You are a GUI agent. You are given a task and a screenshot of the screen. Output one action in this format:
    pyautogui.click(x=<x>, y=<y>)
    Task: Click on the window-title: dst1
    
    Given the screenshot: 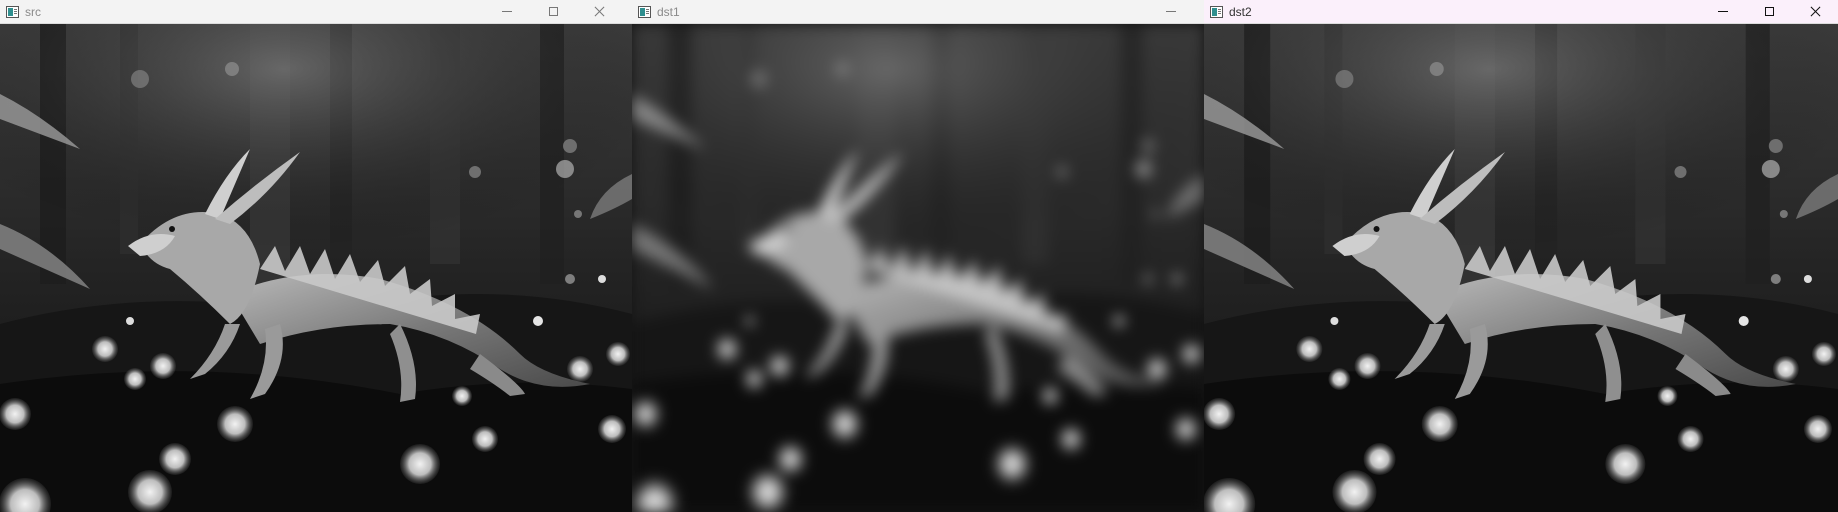 What is the action you would take?
    pyautogui.click(x=668, y=11)
    